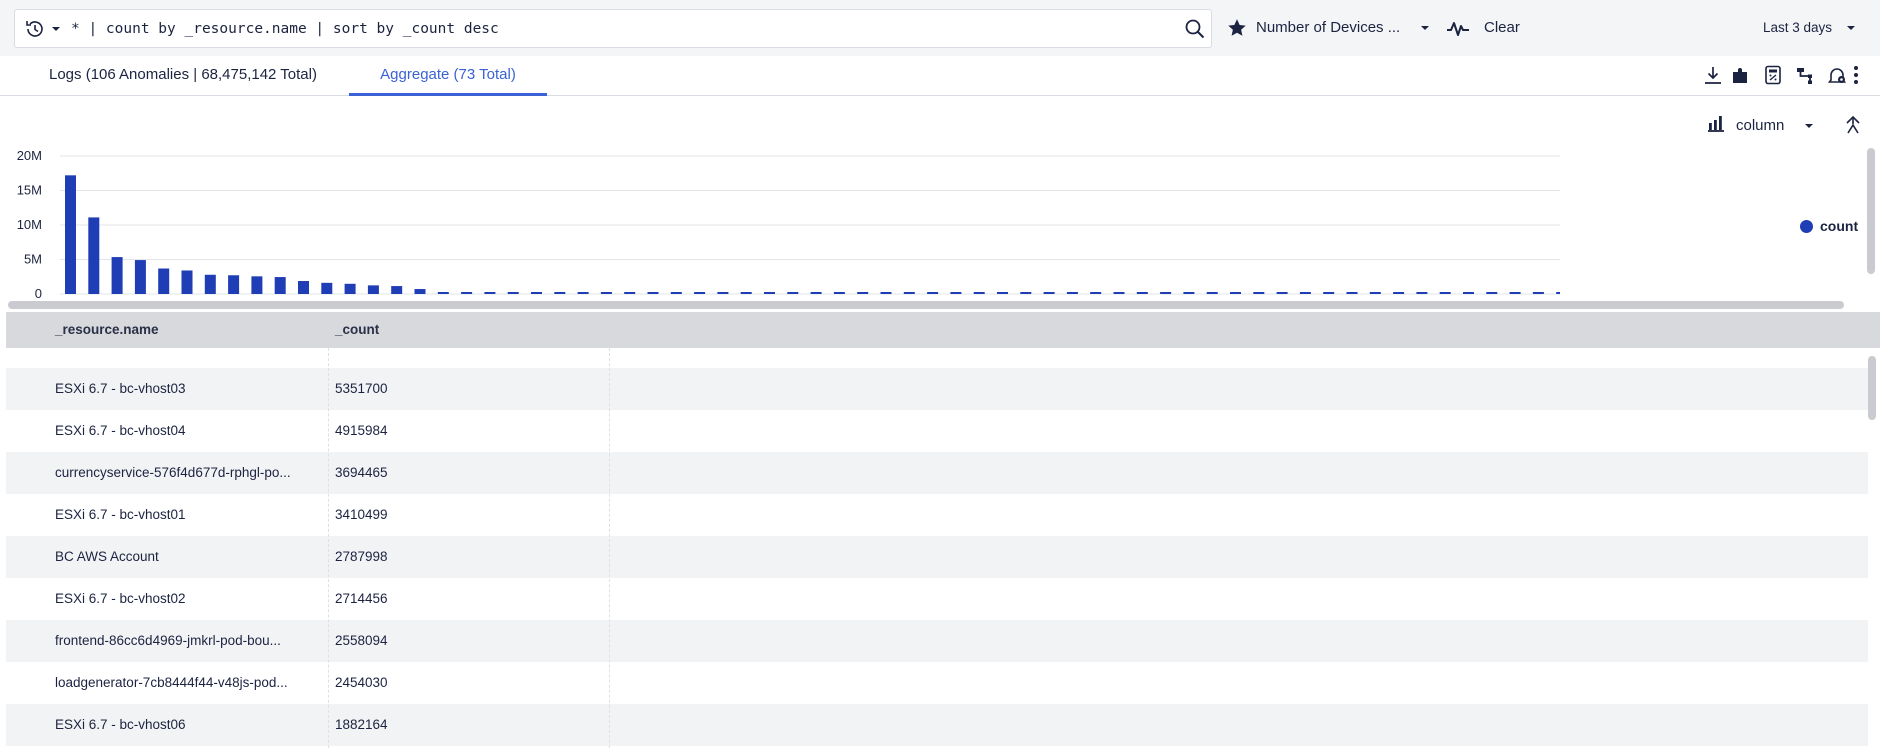 The image size is (1880, 748). Describe the element at coordinates (1871, 211) in the screenshot. I see `chart-vertical-scrollbar` at that location.